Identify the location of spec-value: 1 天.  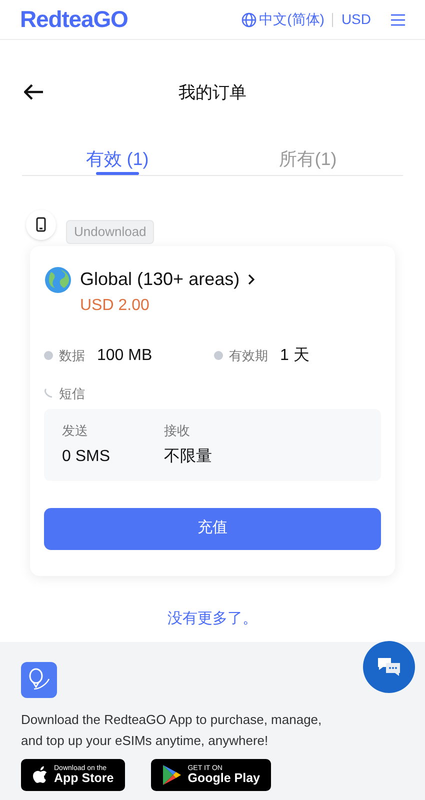
(295, 356).